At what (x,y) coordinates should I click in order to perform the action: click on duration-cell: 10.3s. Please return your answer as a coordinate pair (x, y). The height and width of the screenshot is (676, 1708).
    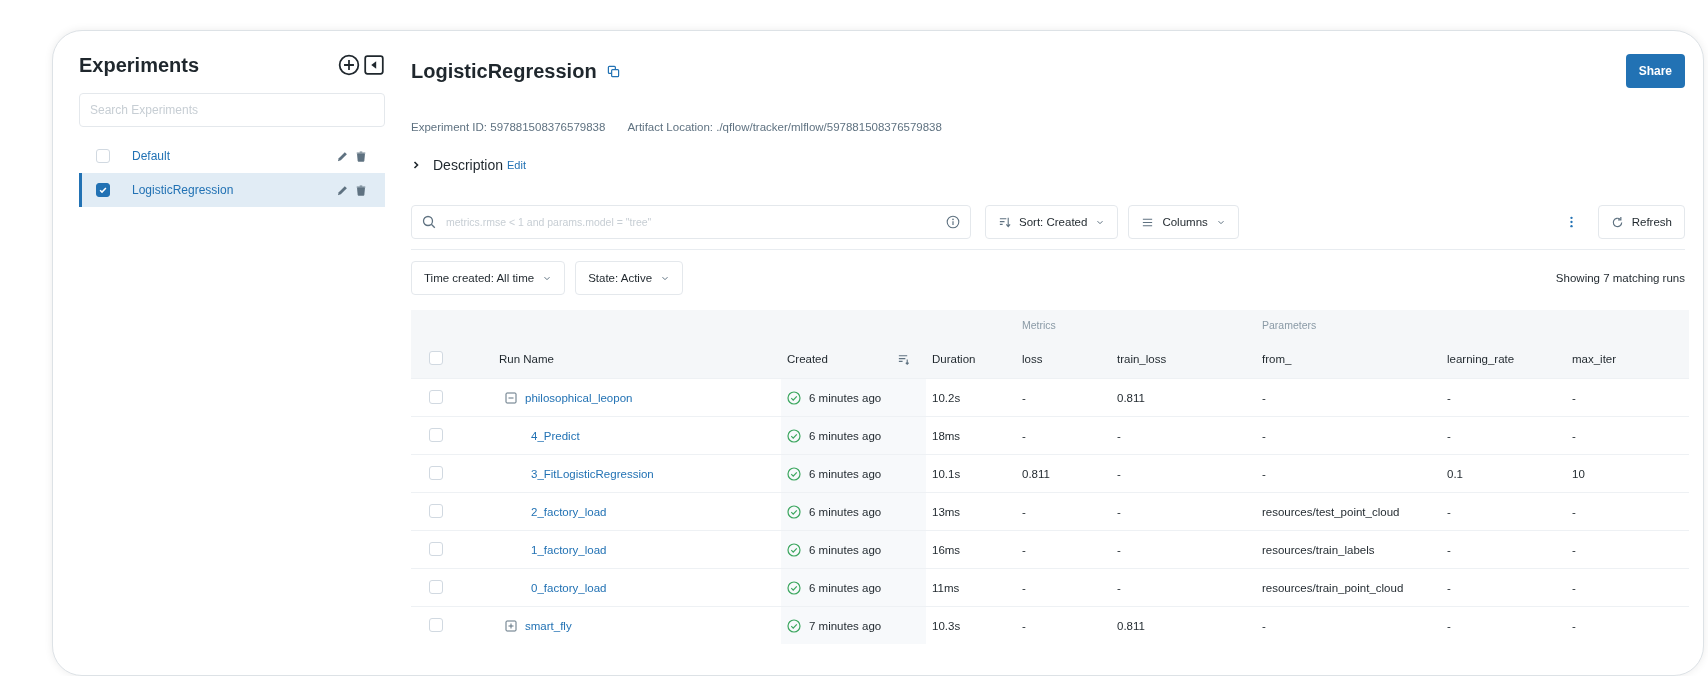
    Looking at the image, I should click on (971, 625).